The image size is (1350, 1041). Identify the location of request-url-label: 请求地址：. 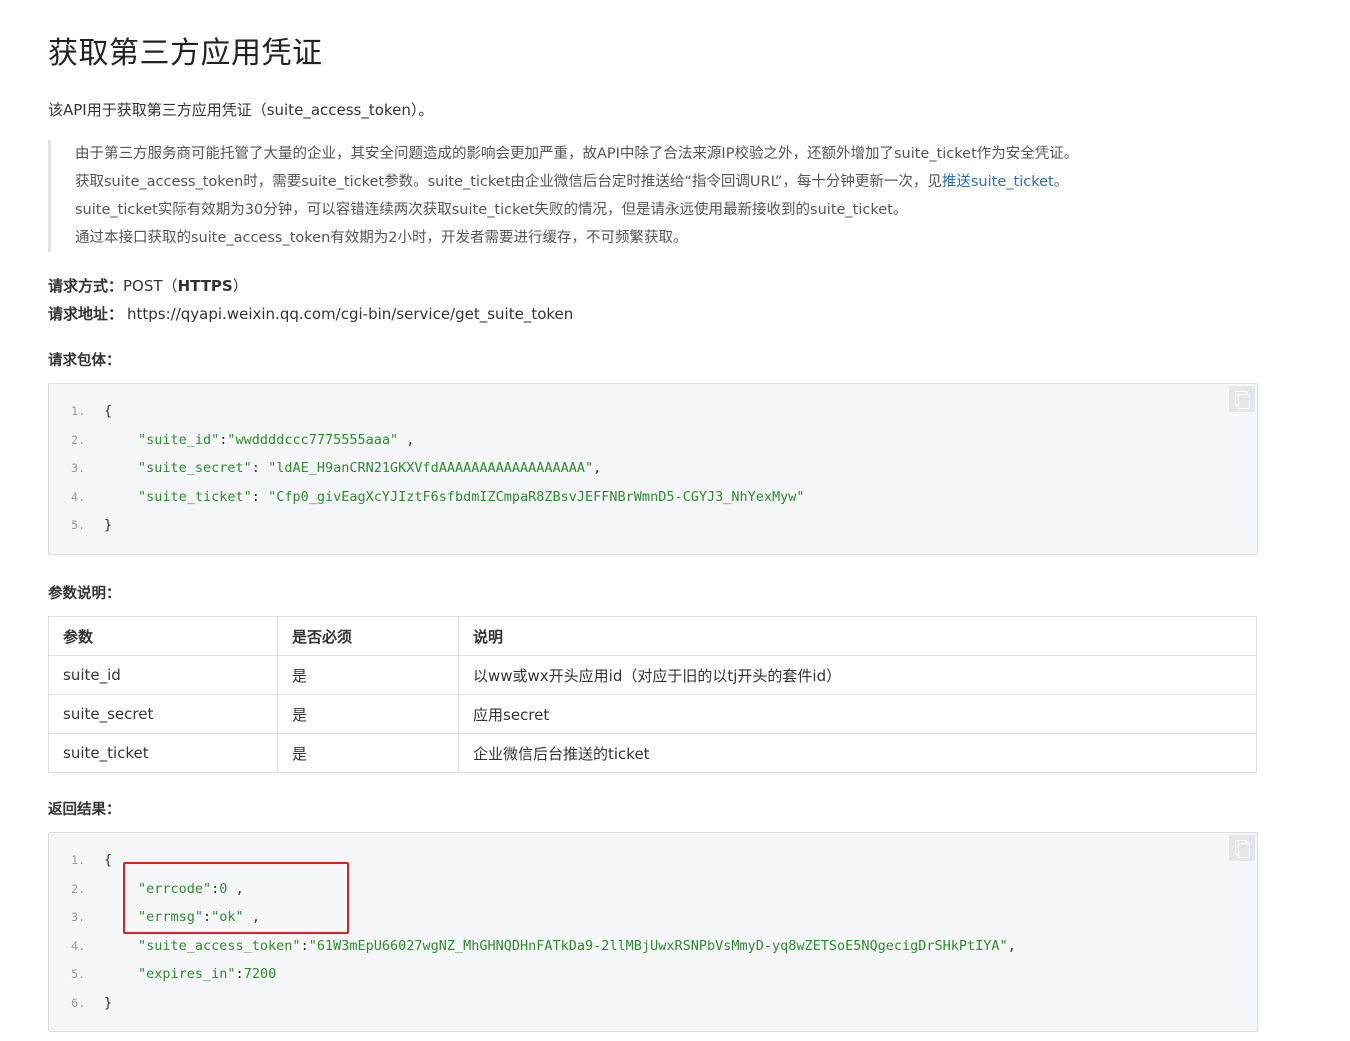
(86, 314).